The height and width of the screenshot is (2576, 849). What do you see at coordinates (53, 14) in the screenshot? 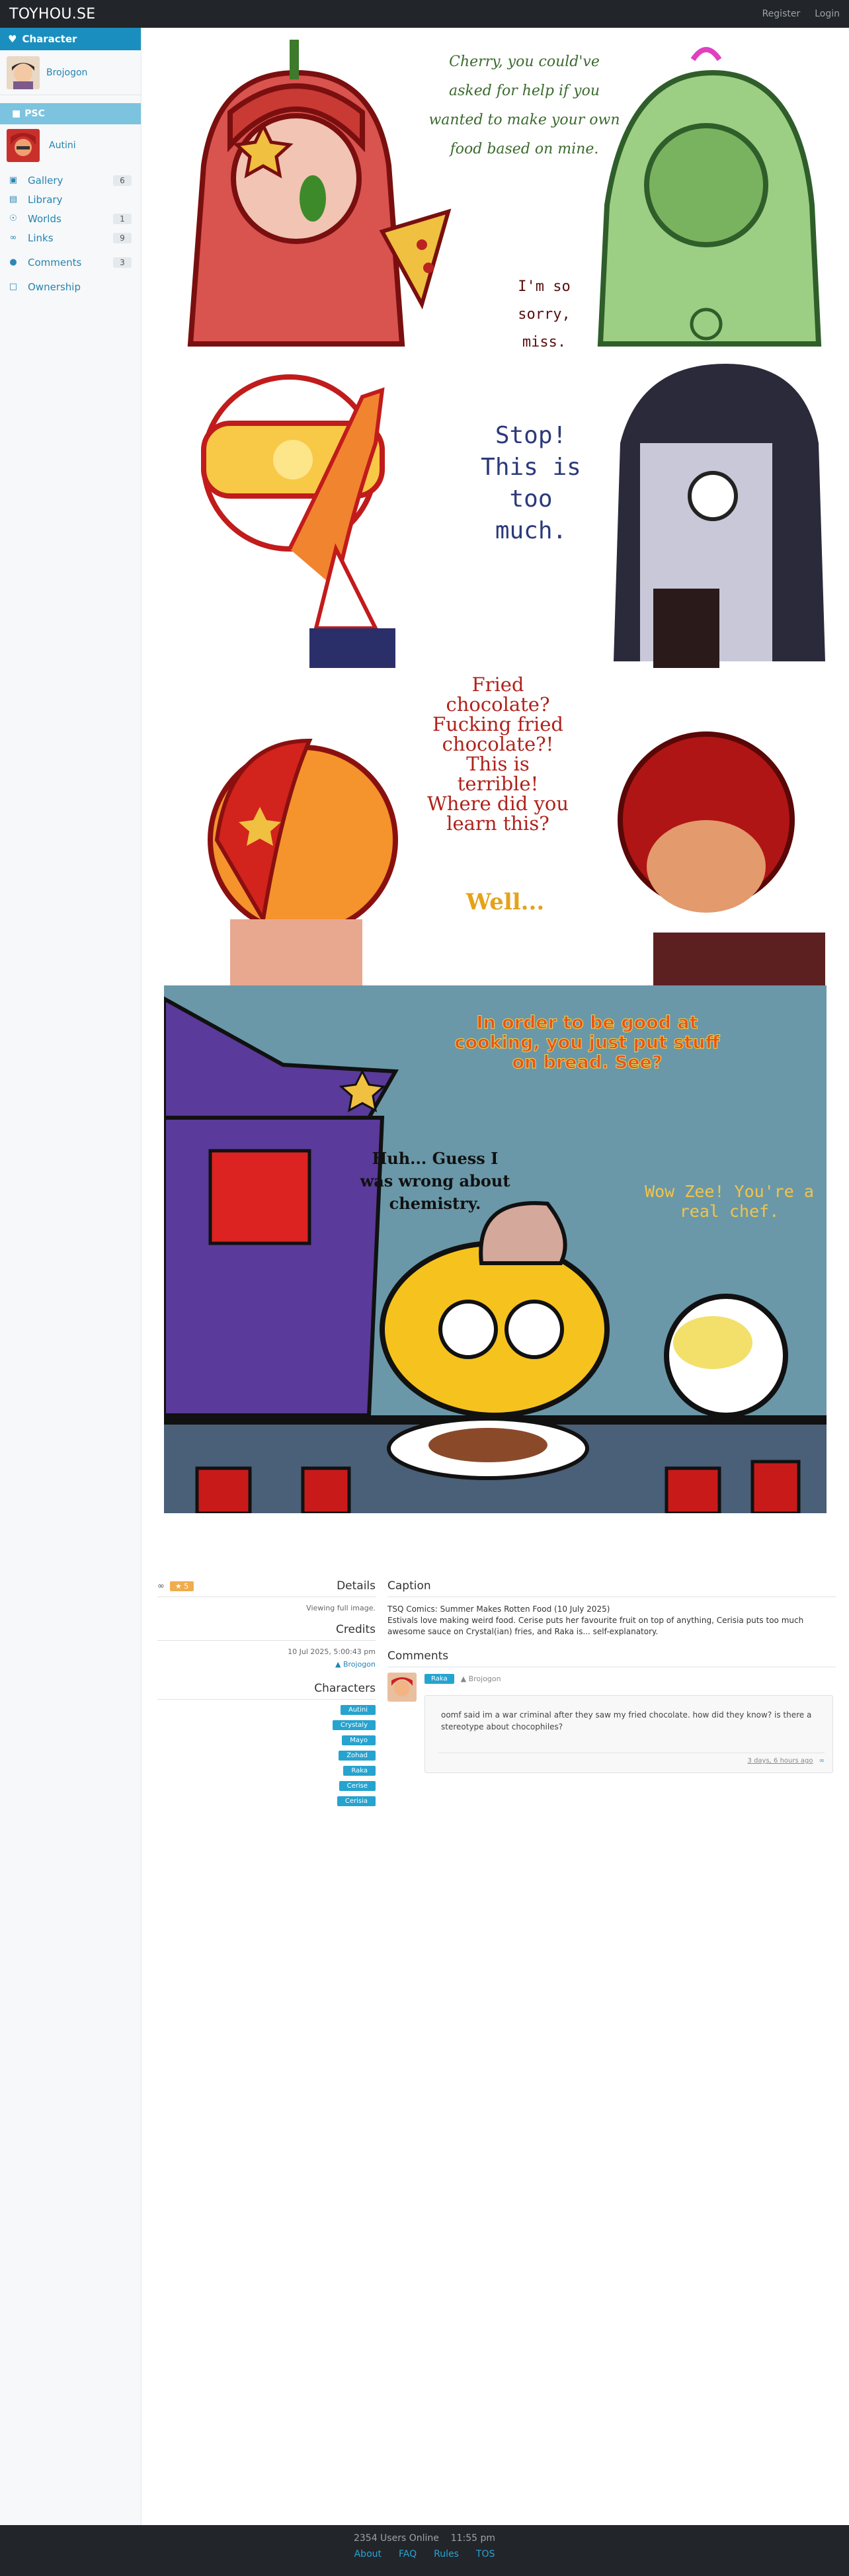
I see `site-logo: TOYHOU.SE` at bounding box center [53, 14].